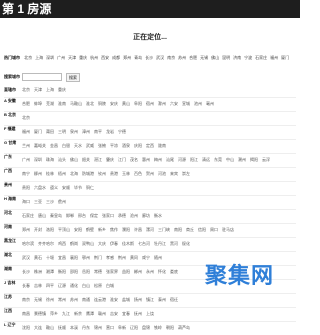 The image size is (320, 335). I want to click on city-link: 邢台, so click(82, 215).